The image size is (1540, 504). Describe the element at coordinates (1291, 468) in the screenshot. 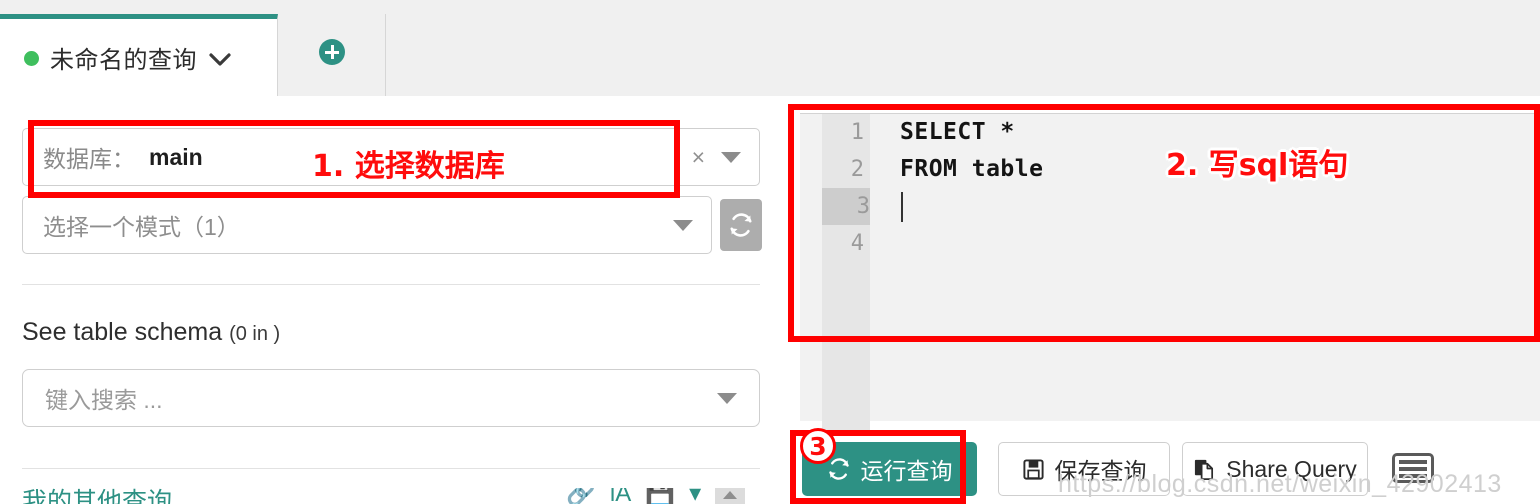

I see `share-query-label: Share Query` at that location.